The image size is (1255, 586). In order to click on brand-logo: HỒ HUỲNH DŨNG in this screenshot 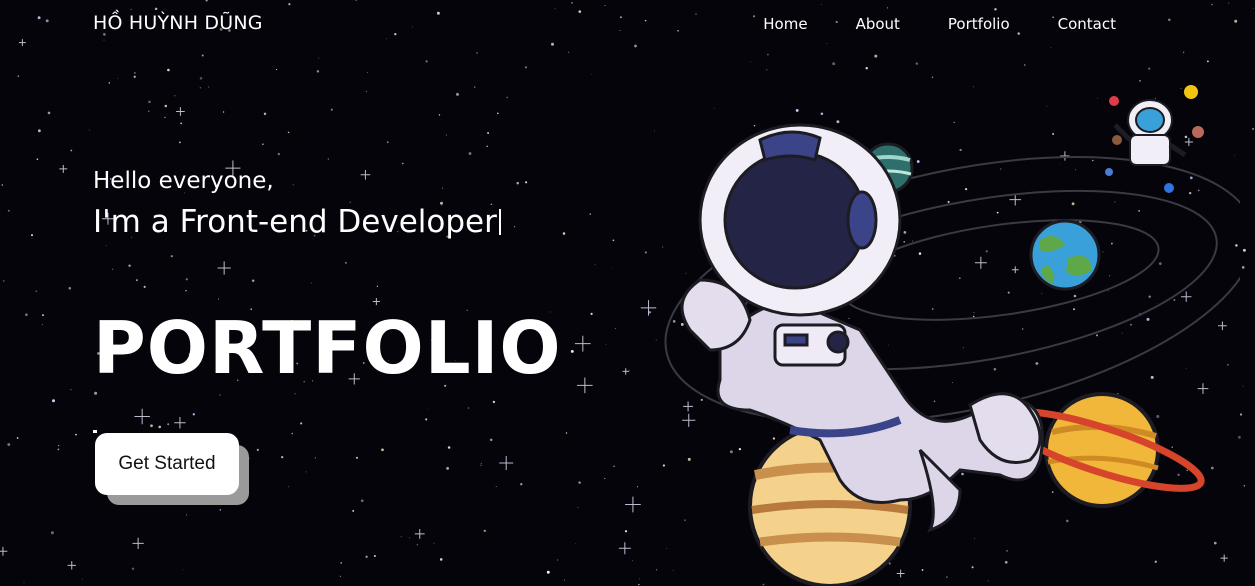, I will do `click(178, 23)`.